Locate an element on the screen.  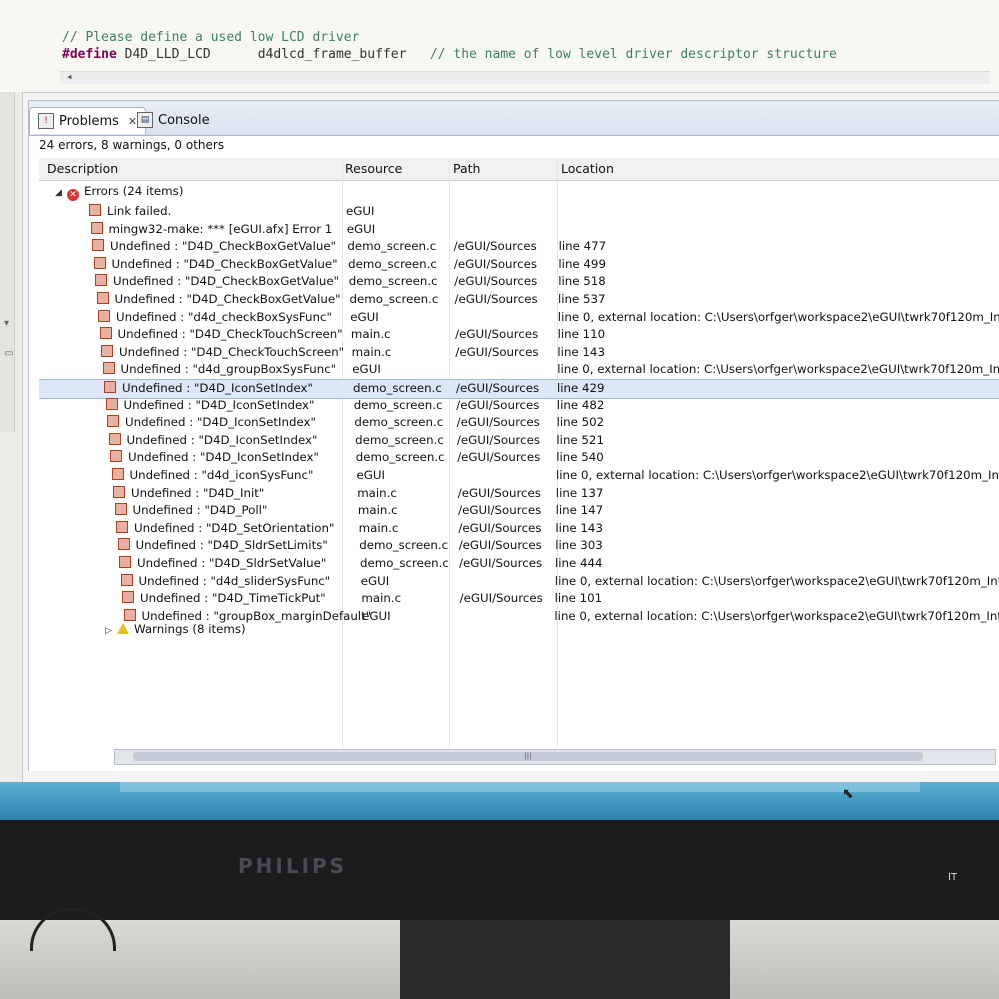
errors-group-row: ◢ ✕ Errors (24 items) is located at coordinates (519, 192).